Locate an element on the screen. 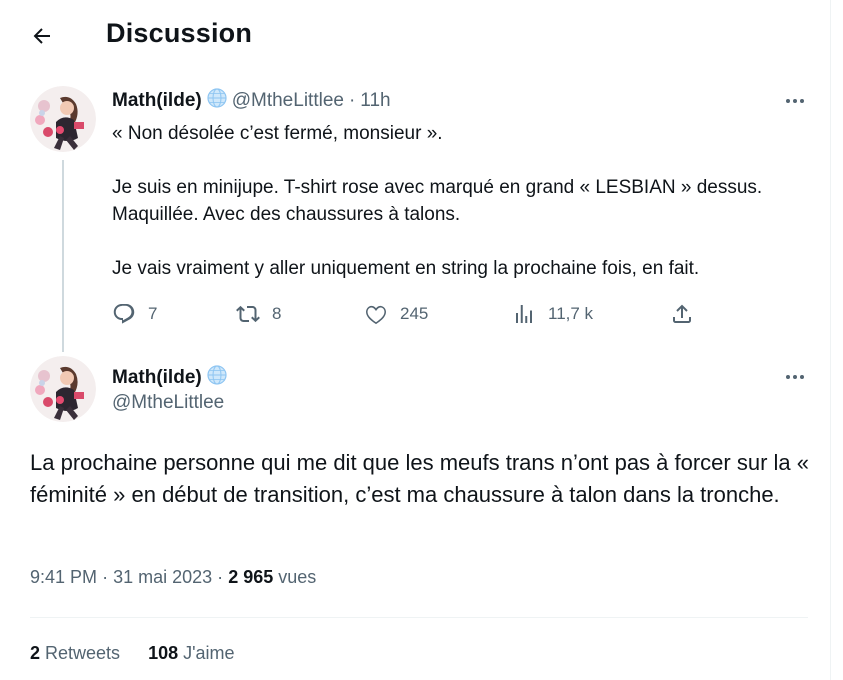  page-header: Discussion is located at coordinates (415, 34).